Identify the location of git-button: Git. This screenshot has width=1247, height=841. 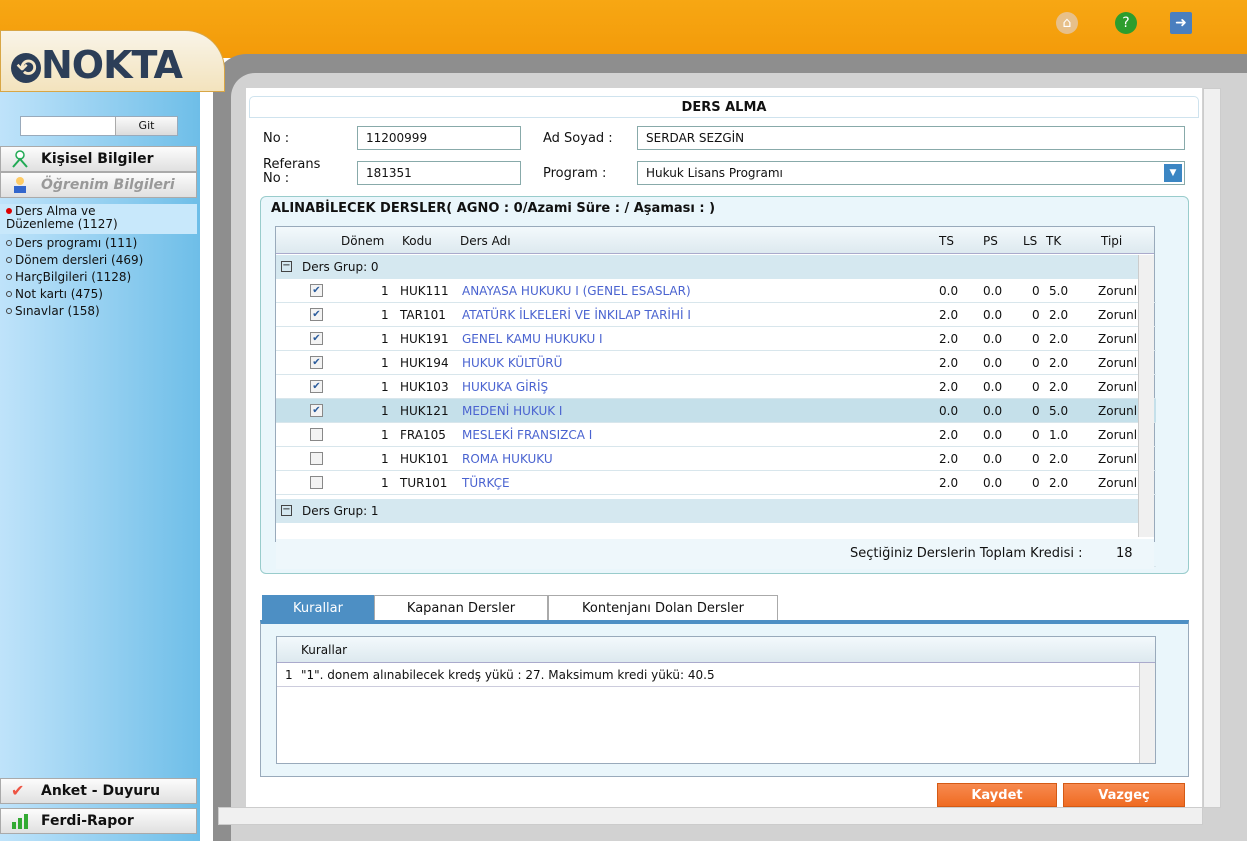
(146, 126).